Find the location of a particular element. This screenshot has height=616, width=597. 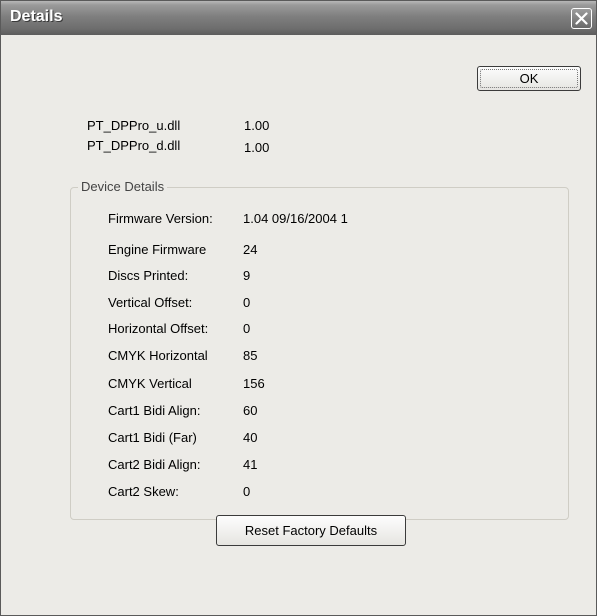

detail-value: 9 is located at coordinates (247, 275).